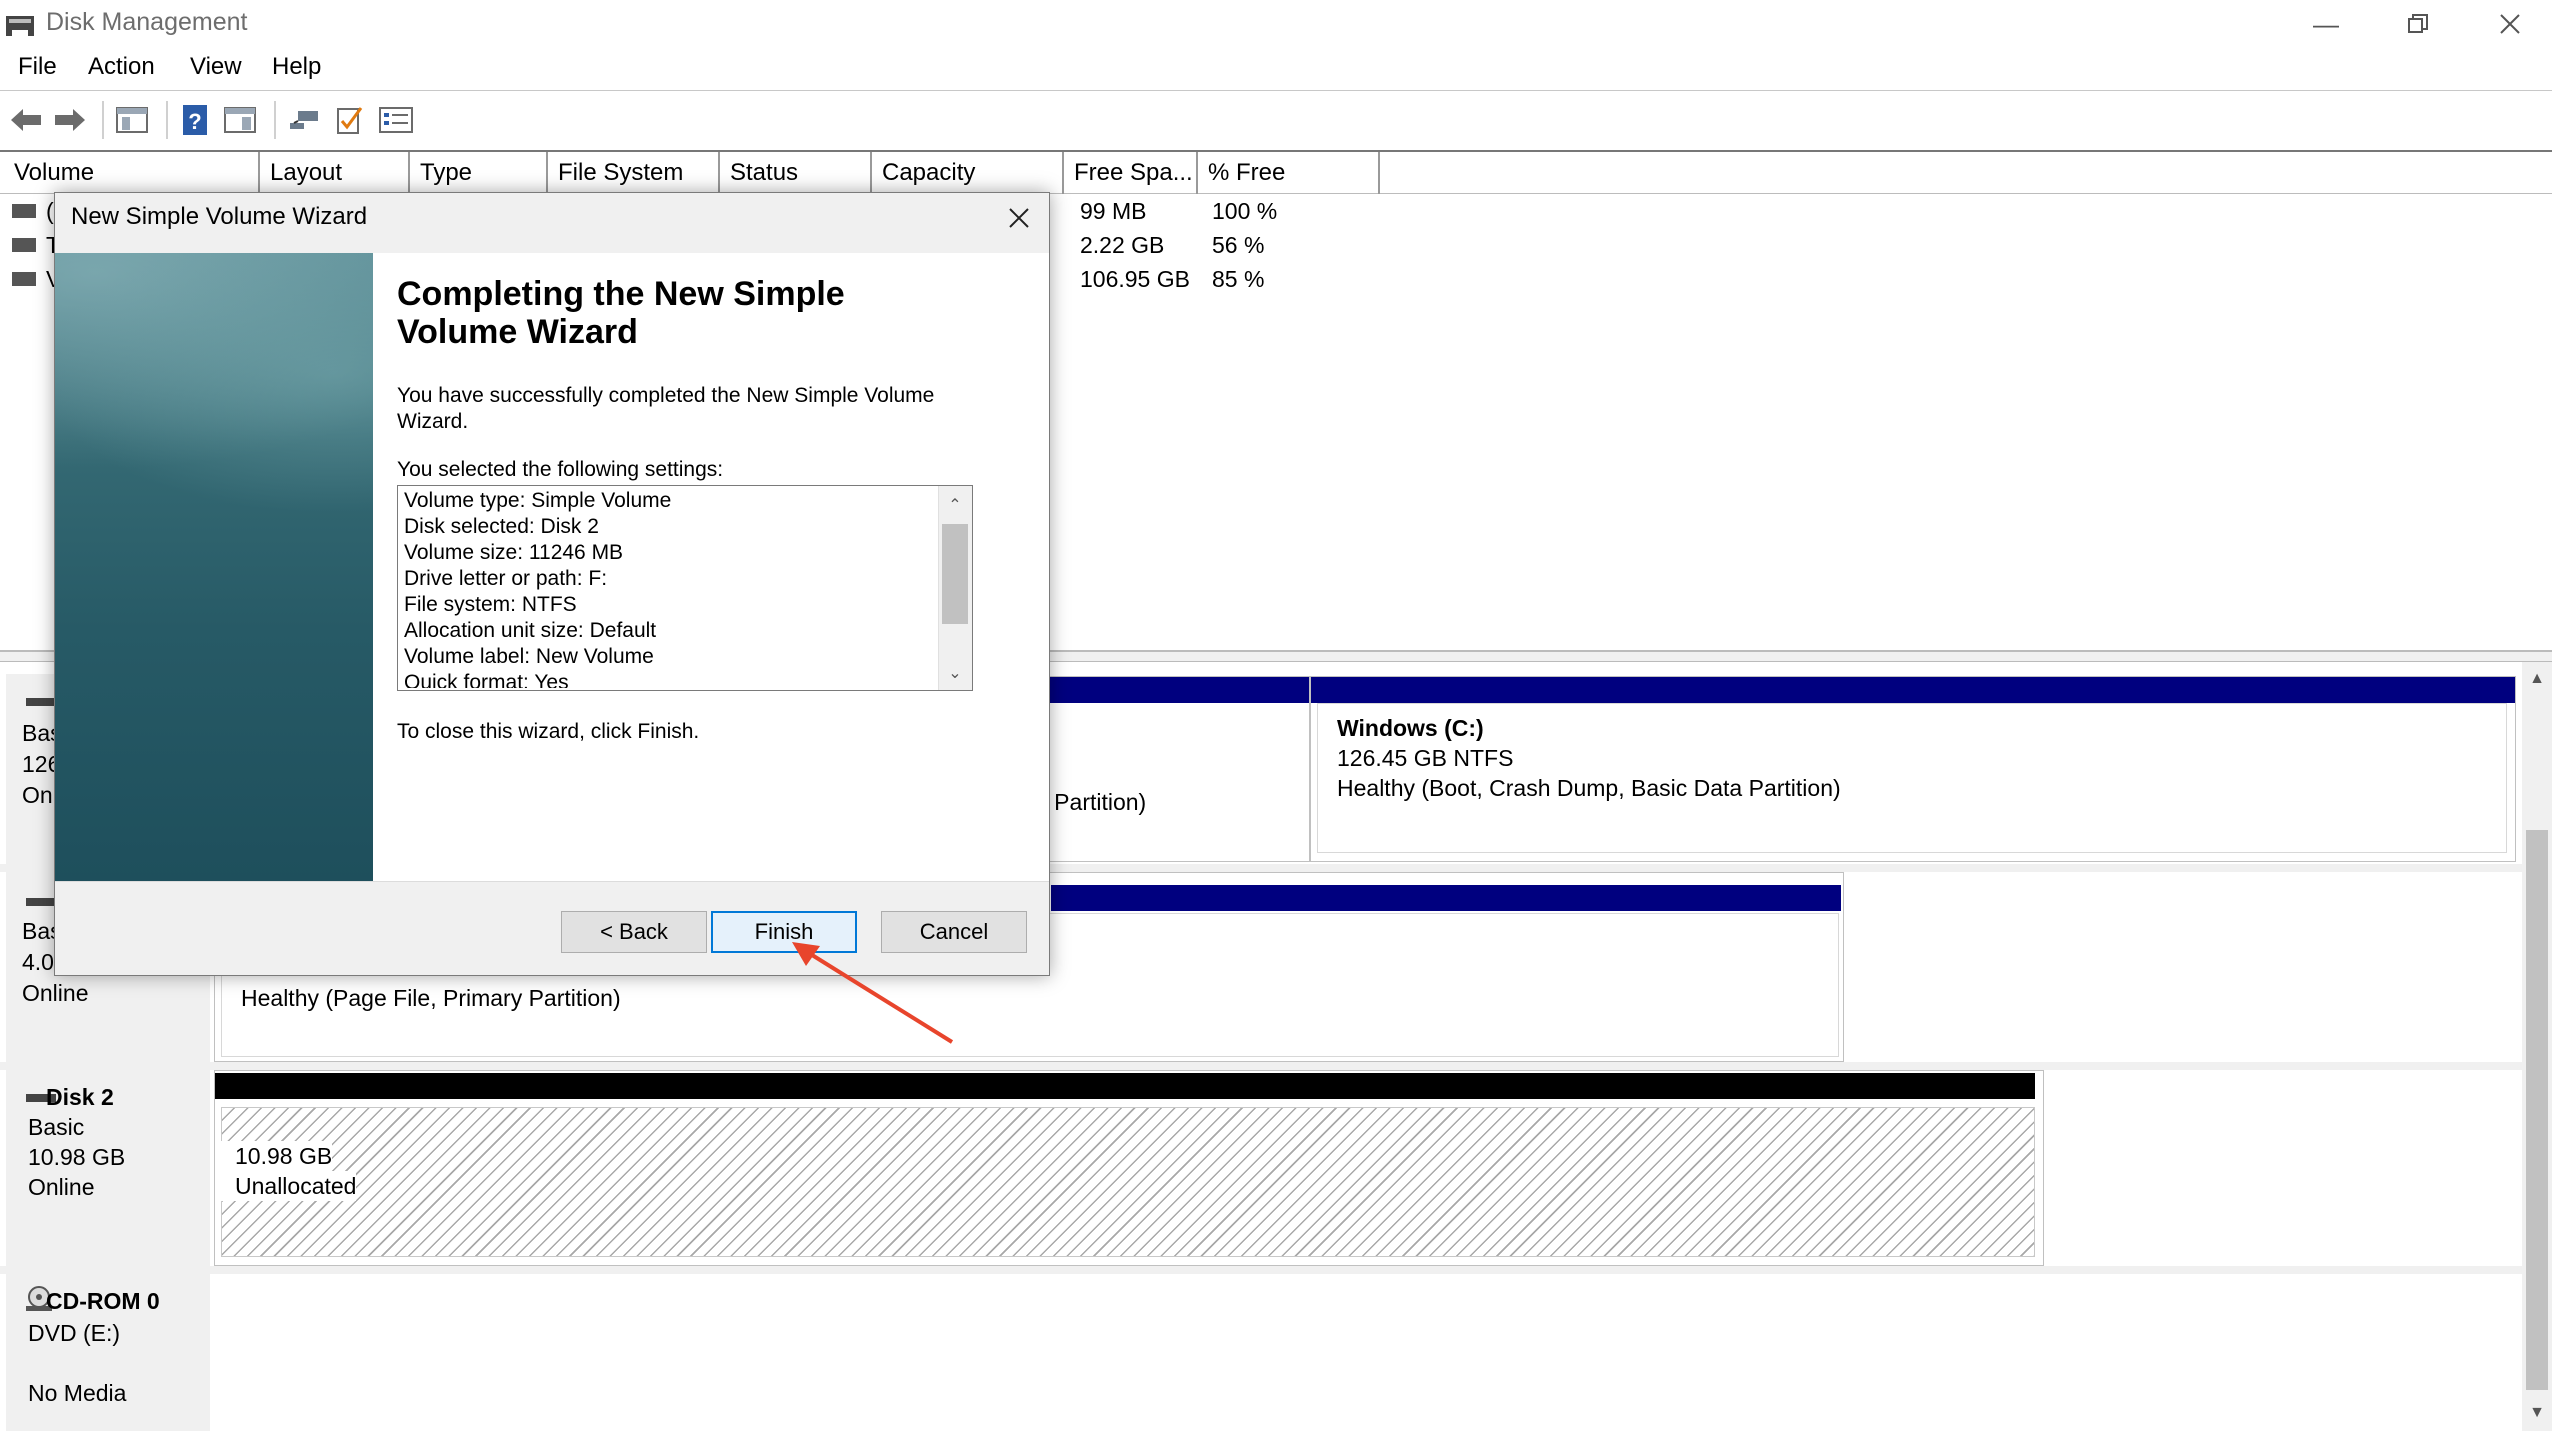 The image size is (2552, 1431). What do you see at coordinates (634, 932) in the screenshot?
I see `back-button: < Back` at bounding box center [634, 932].